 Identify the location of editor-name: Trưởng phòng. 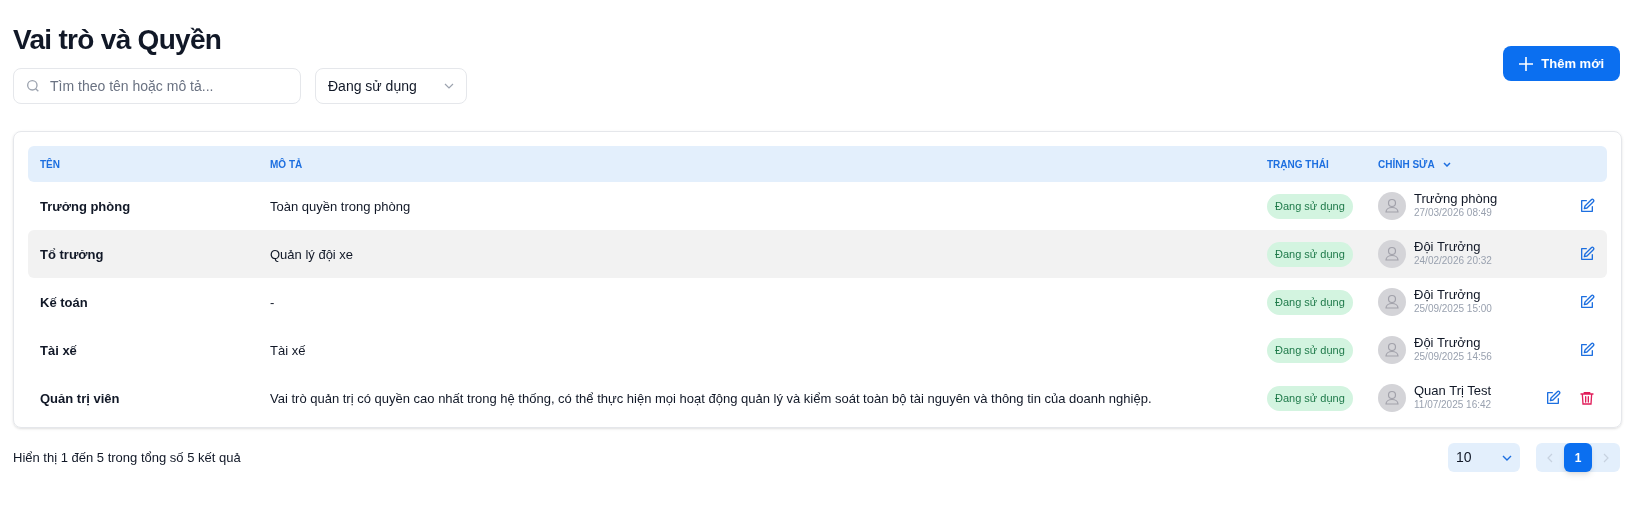
(1456, 199).